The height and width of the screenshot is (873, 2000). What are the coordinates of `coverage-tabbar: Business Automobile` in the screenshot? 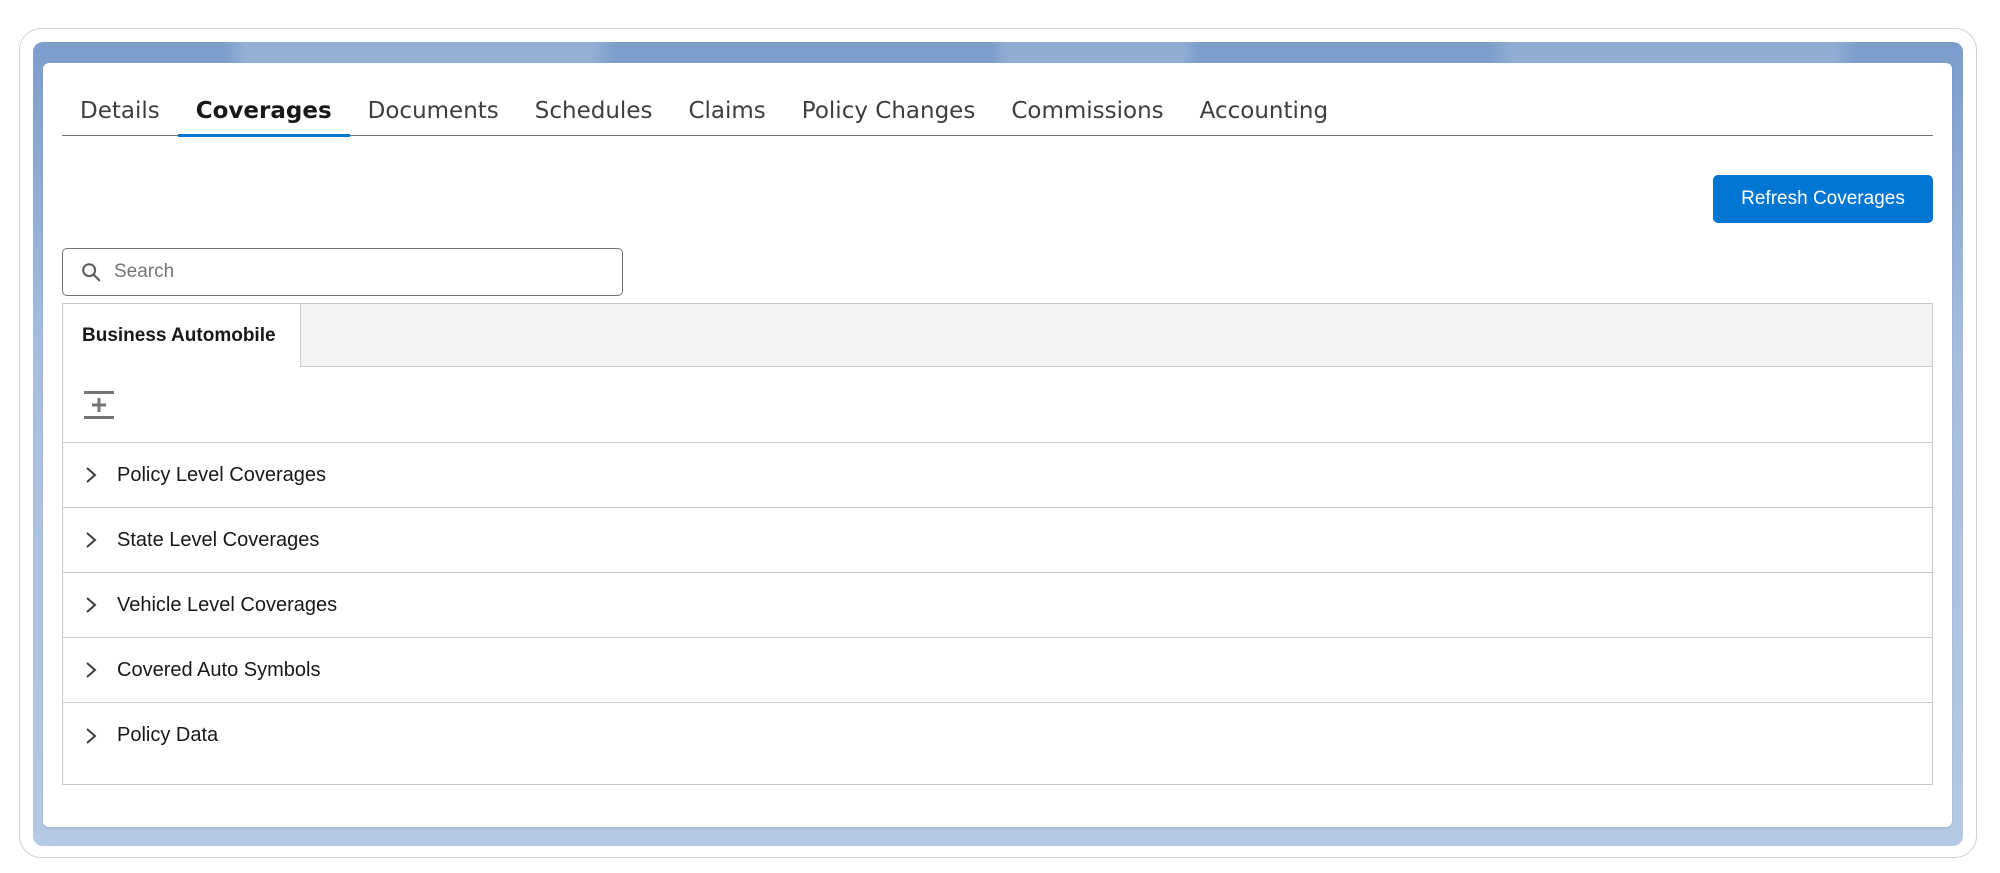 It's located at (997, 336).